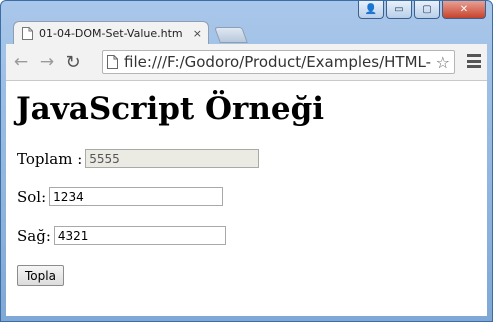 This screenshot has width=493, height=322. What do you see at coordinates (34, 235) in the screenshot?
I see `sag-label: Sağ:` at bounding box center [34, 235].